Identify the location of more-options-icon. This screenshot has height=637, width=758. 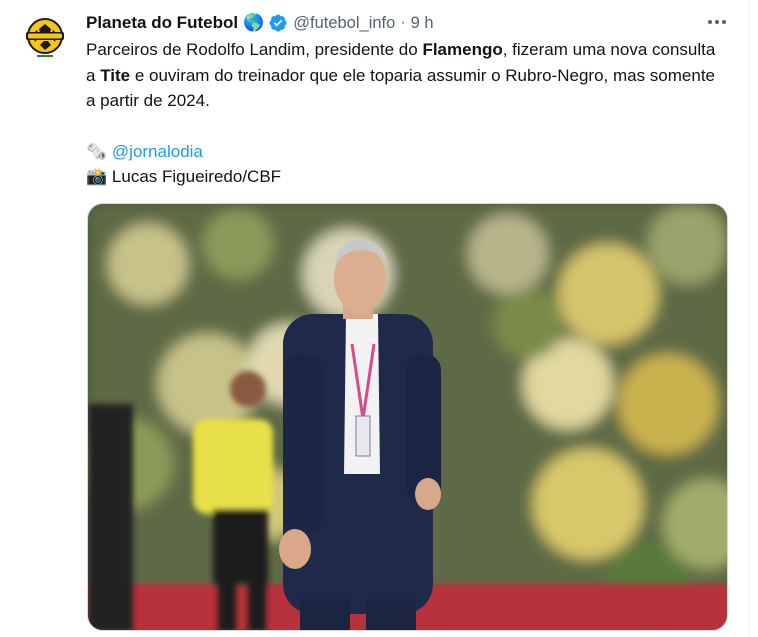
(717, 22).